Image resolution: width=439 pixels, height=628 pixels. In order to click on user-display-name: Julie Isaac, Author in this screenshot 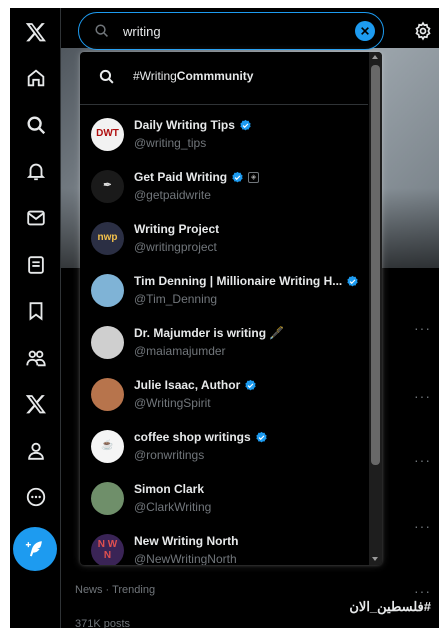, I will do `click(195, 385)`.